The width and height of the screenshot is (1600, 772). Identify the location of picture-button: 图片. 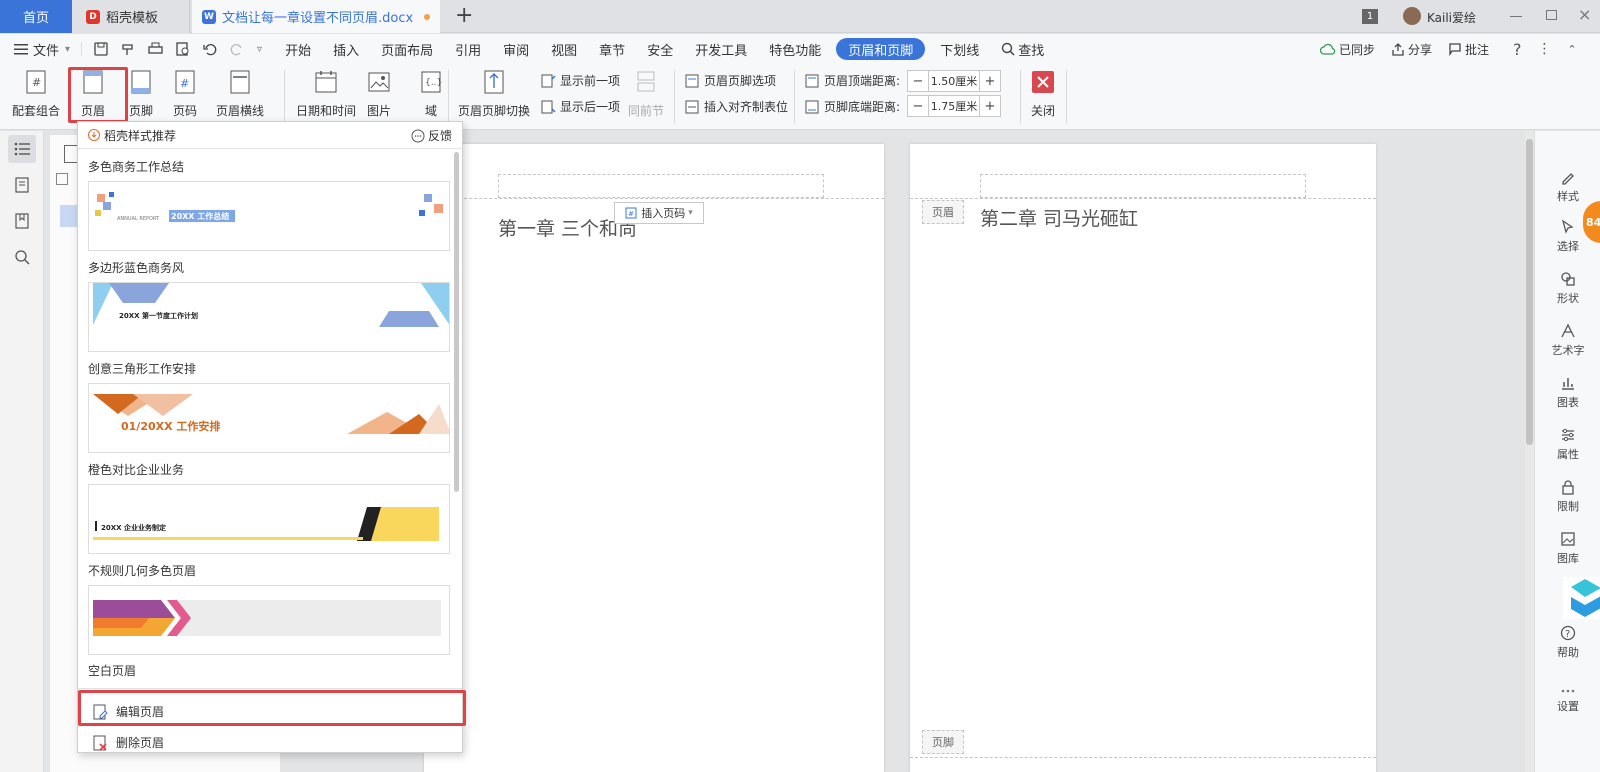
(379, 93).